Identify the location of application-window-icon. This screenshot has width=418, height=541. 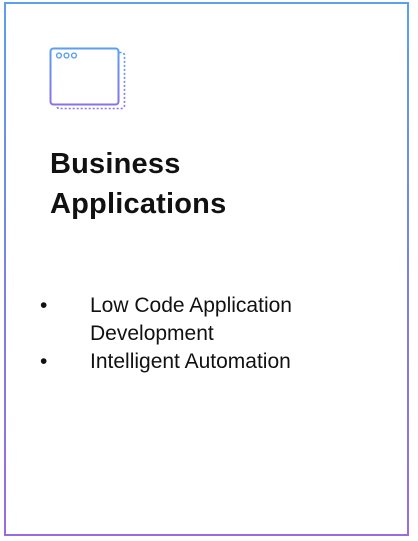
(91, 80).